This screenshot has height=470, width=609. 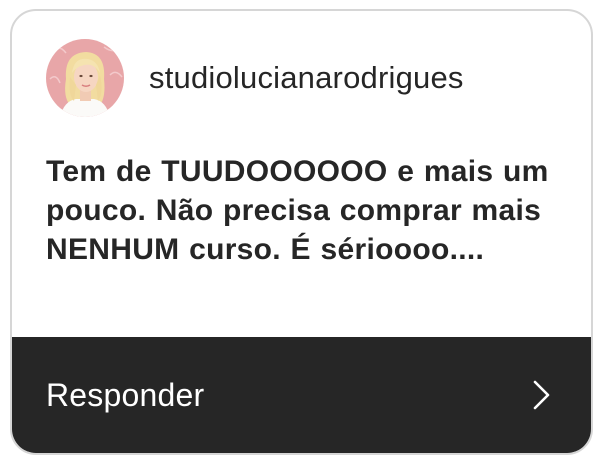 I want to click on chevron-right-icon, so click(x=541, y=395).